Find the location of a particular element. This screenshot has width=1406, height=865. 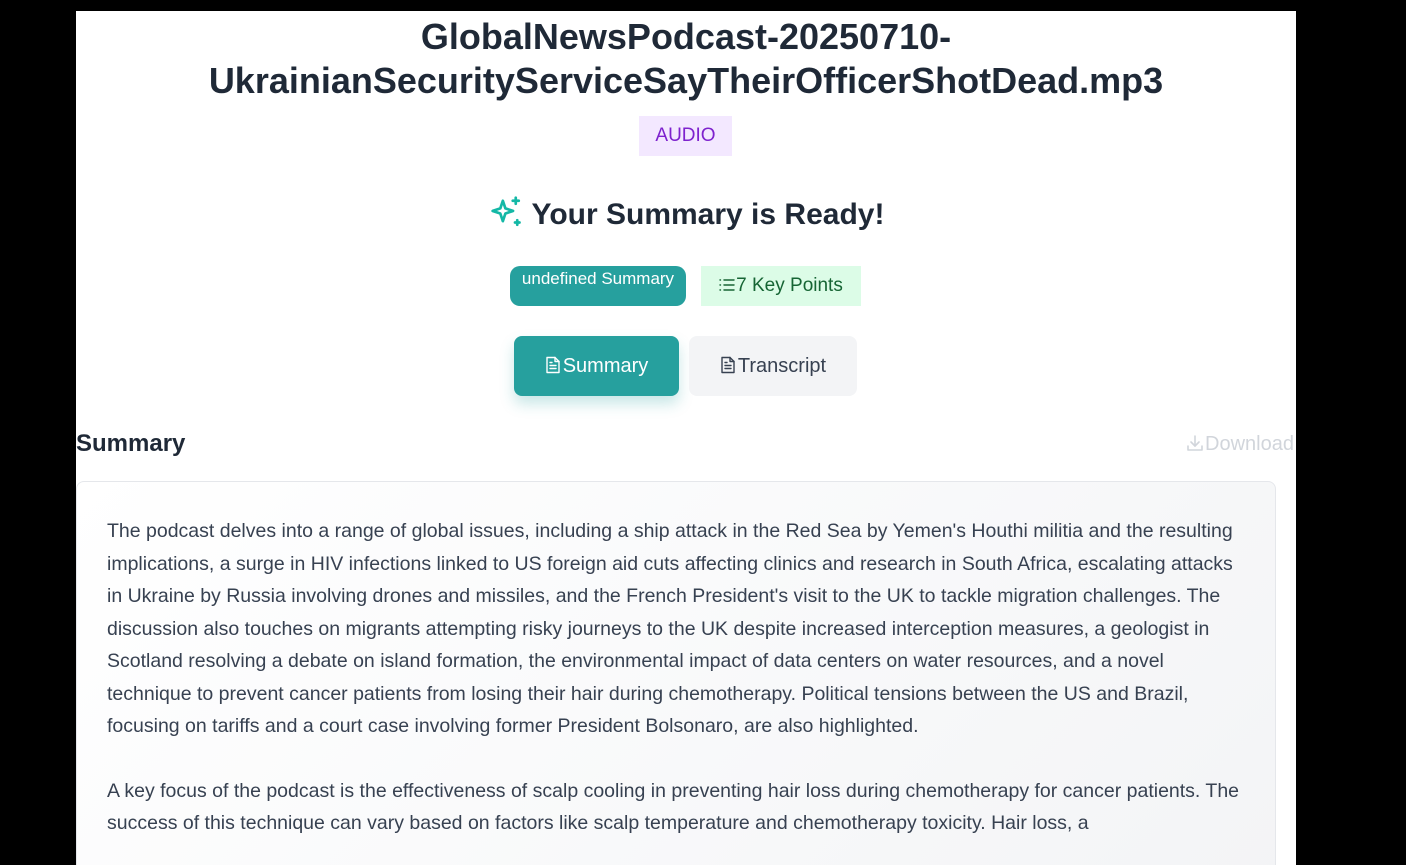

tab-summary: Summary is located at coordinates (596, 366).